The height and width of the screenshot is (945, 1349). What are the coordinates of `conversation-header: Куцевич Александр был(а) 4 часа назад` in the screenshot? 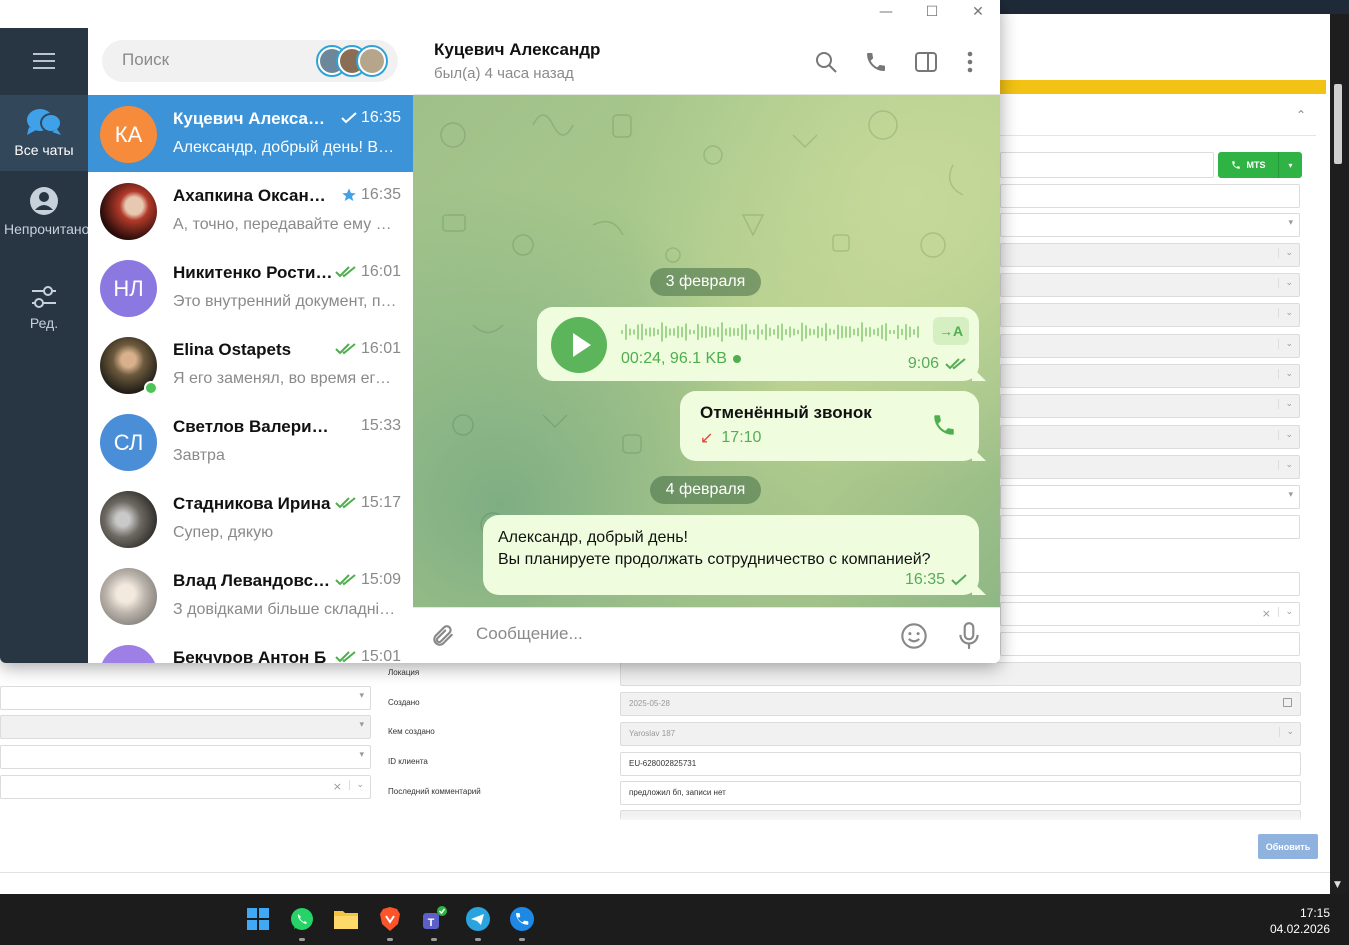 It's located at (706, 61).